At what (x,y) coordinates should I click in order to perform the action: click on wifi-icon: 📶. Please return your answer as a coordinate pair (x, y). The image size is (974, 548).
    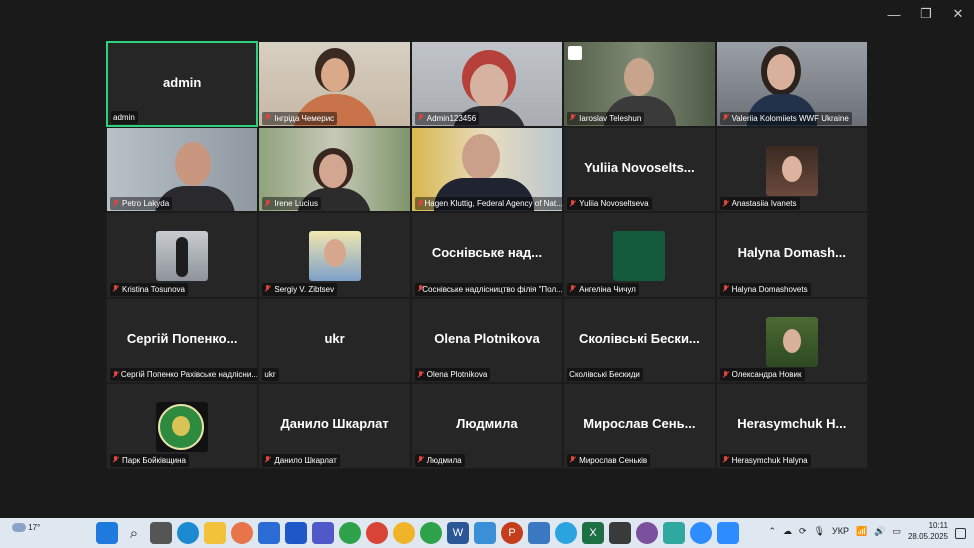
    Looking at the image, I should click on (861, 531).